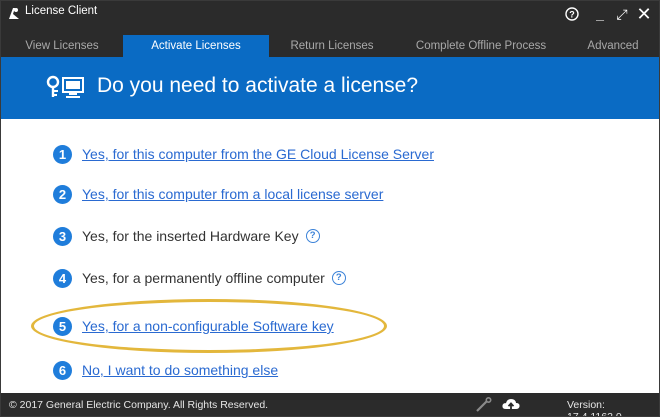  I want to click on option-label: No, I want to do something else, so click(180, 370).